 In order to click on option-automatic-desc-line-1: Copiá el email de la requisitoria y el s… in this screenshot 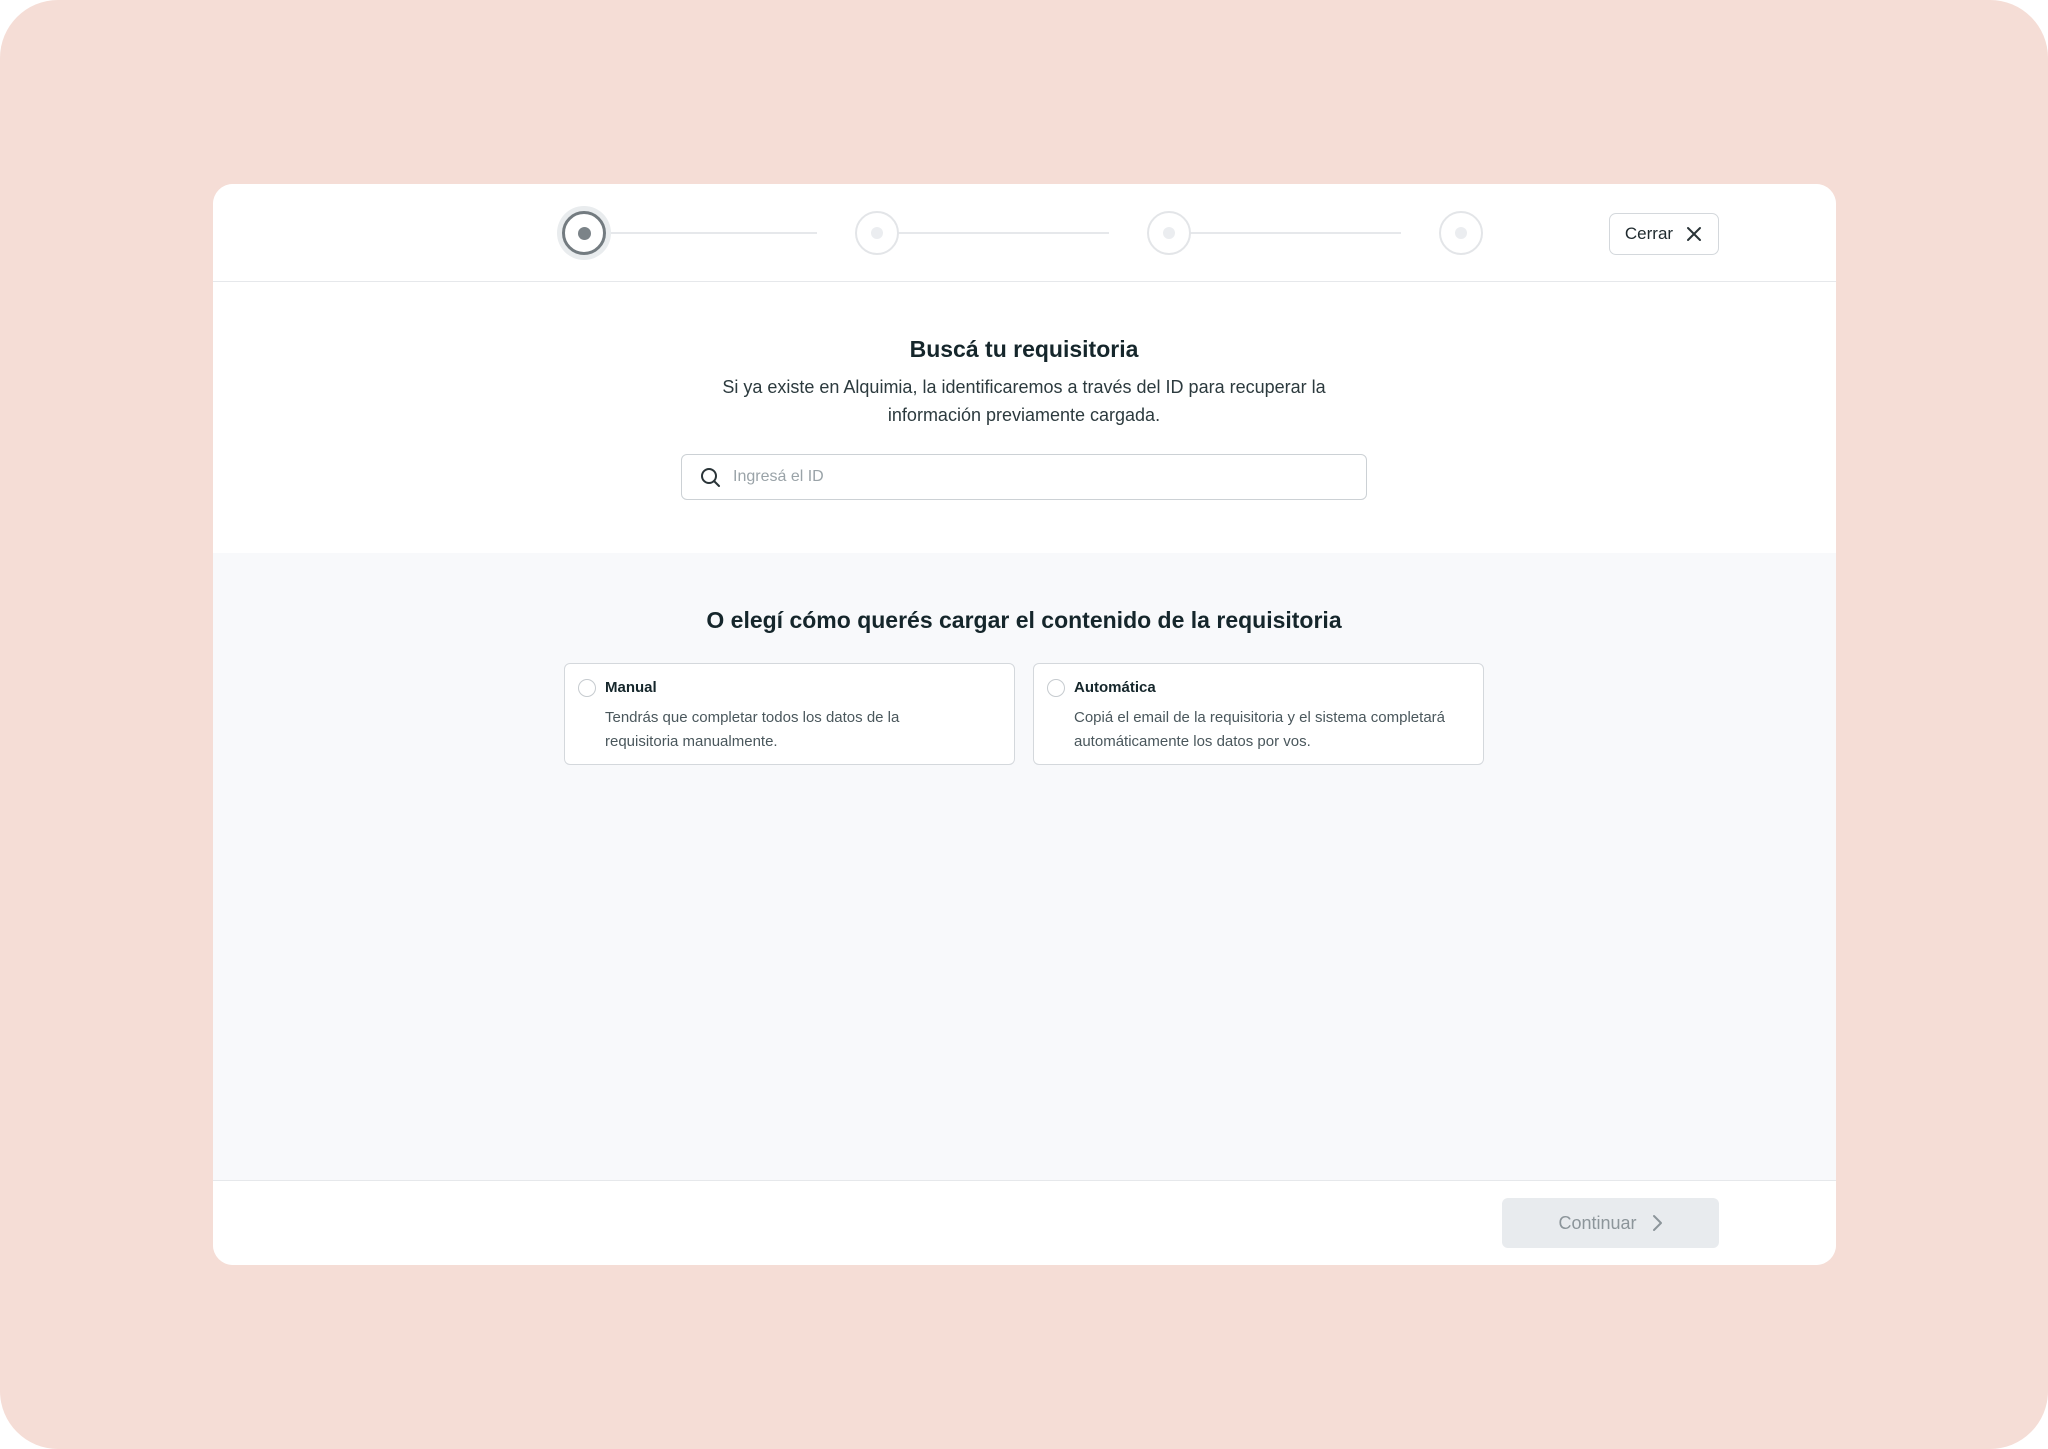, I will do `click(1260, 717)`.